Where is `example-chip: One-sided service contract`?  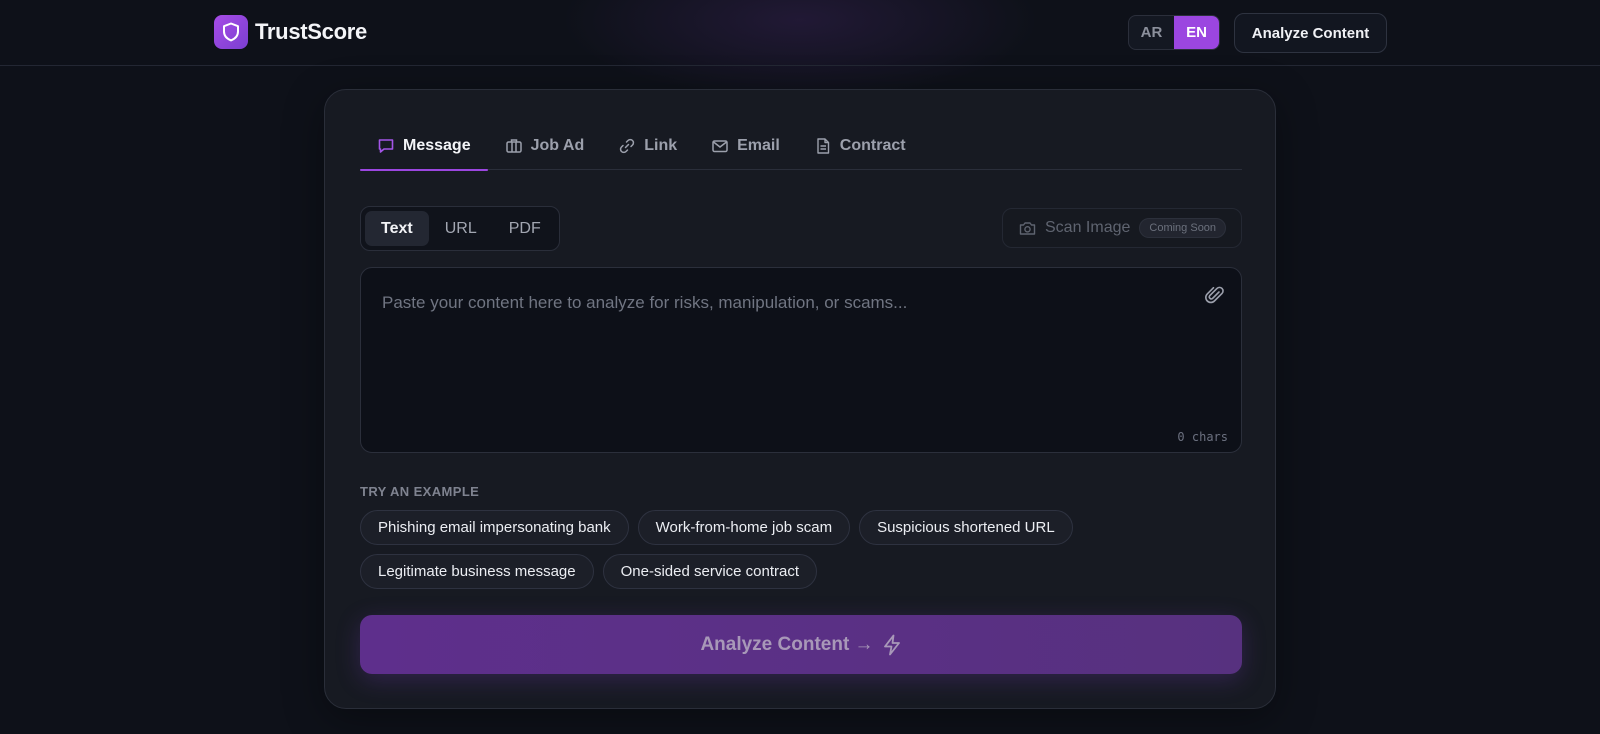
example-chip: One-sided service contract is located at coordinates (710, 571).